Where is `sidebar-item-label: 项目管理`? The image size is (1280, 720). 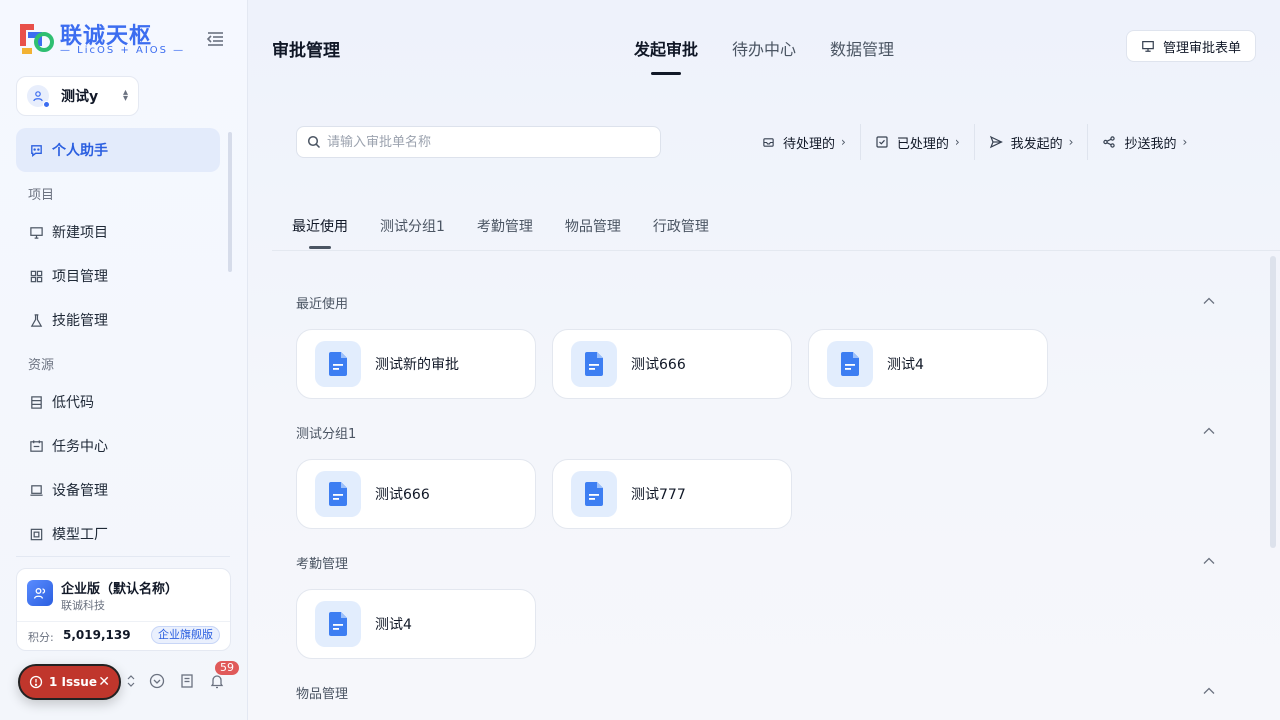 sidebar-item-label: 项目管理 is located at coordinates (80, 277).